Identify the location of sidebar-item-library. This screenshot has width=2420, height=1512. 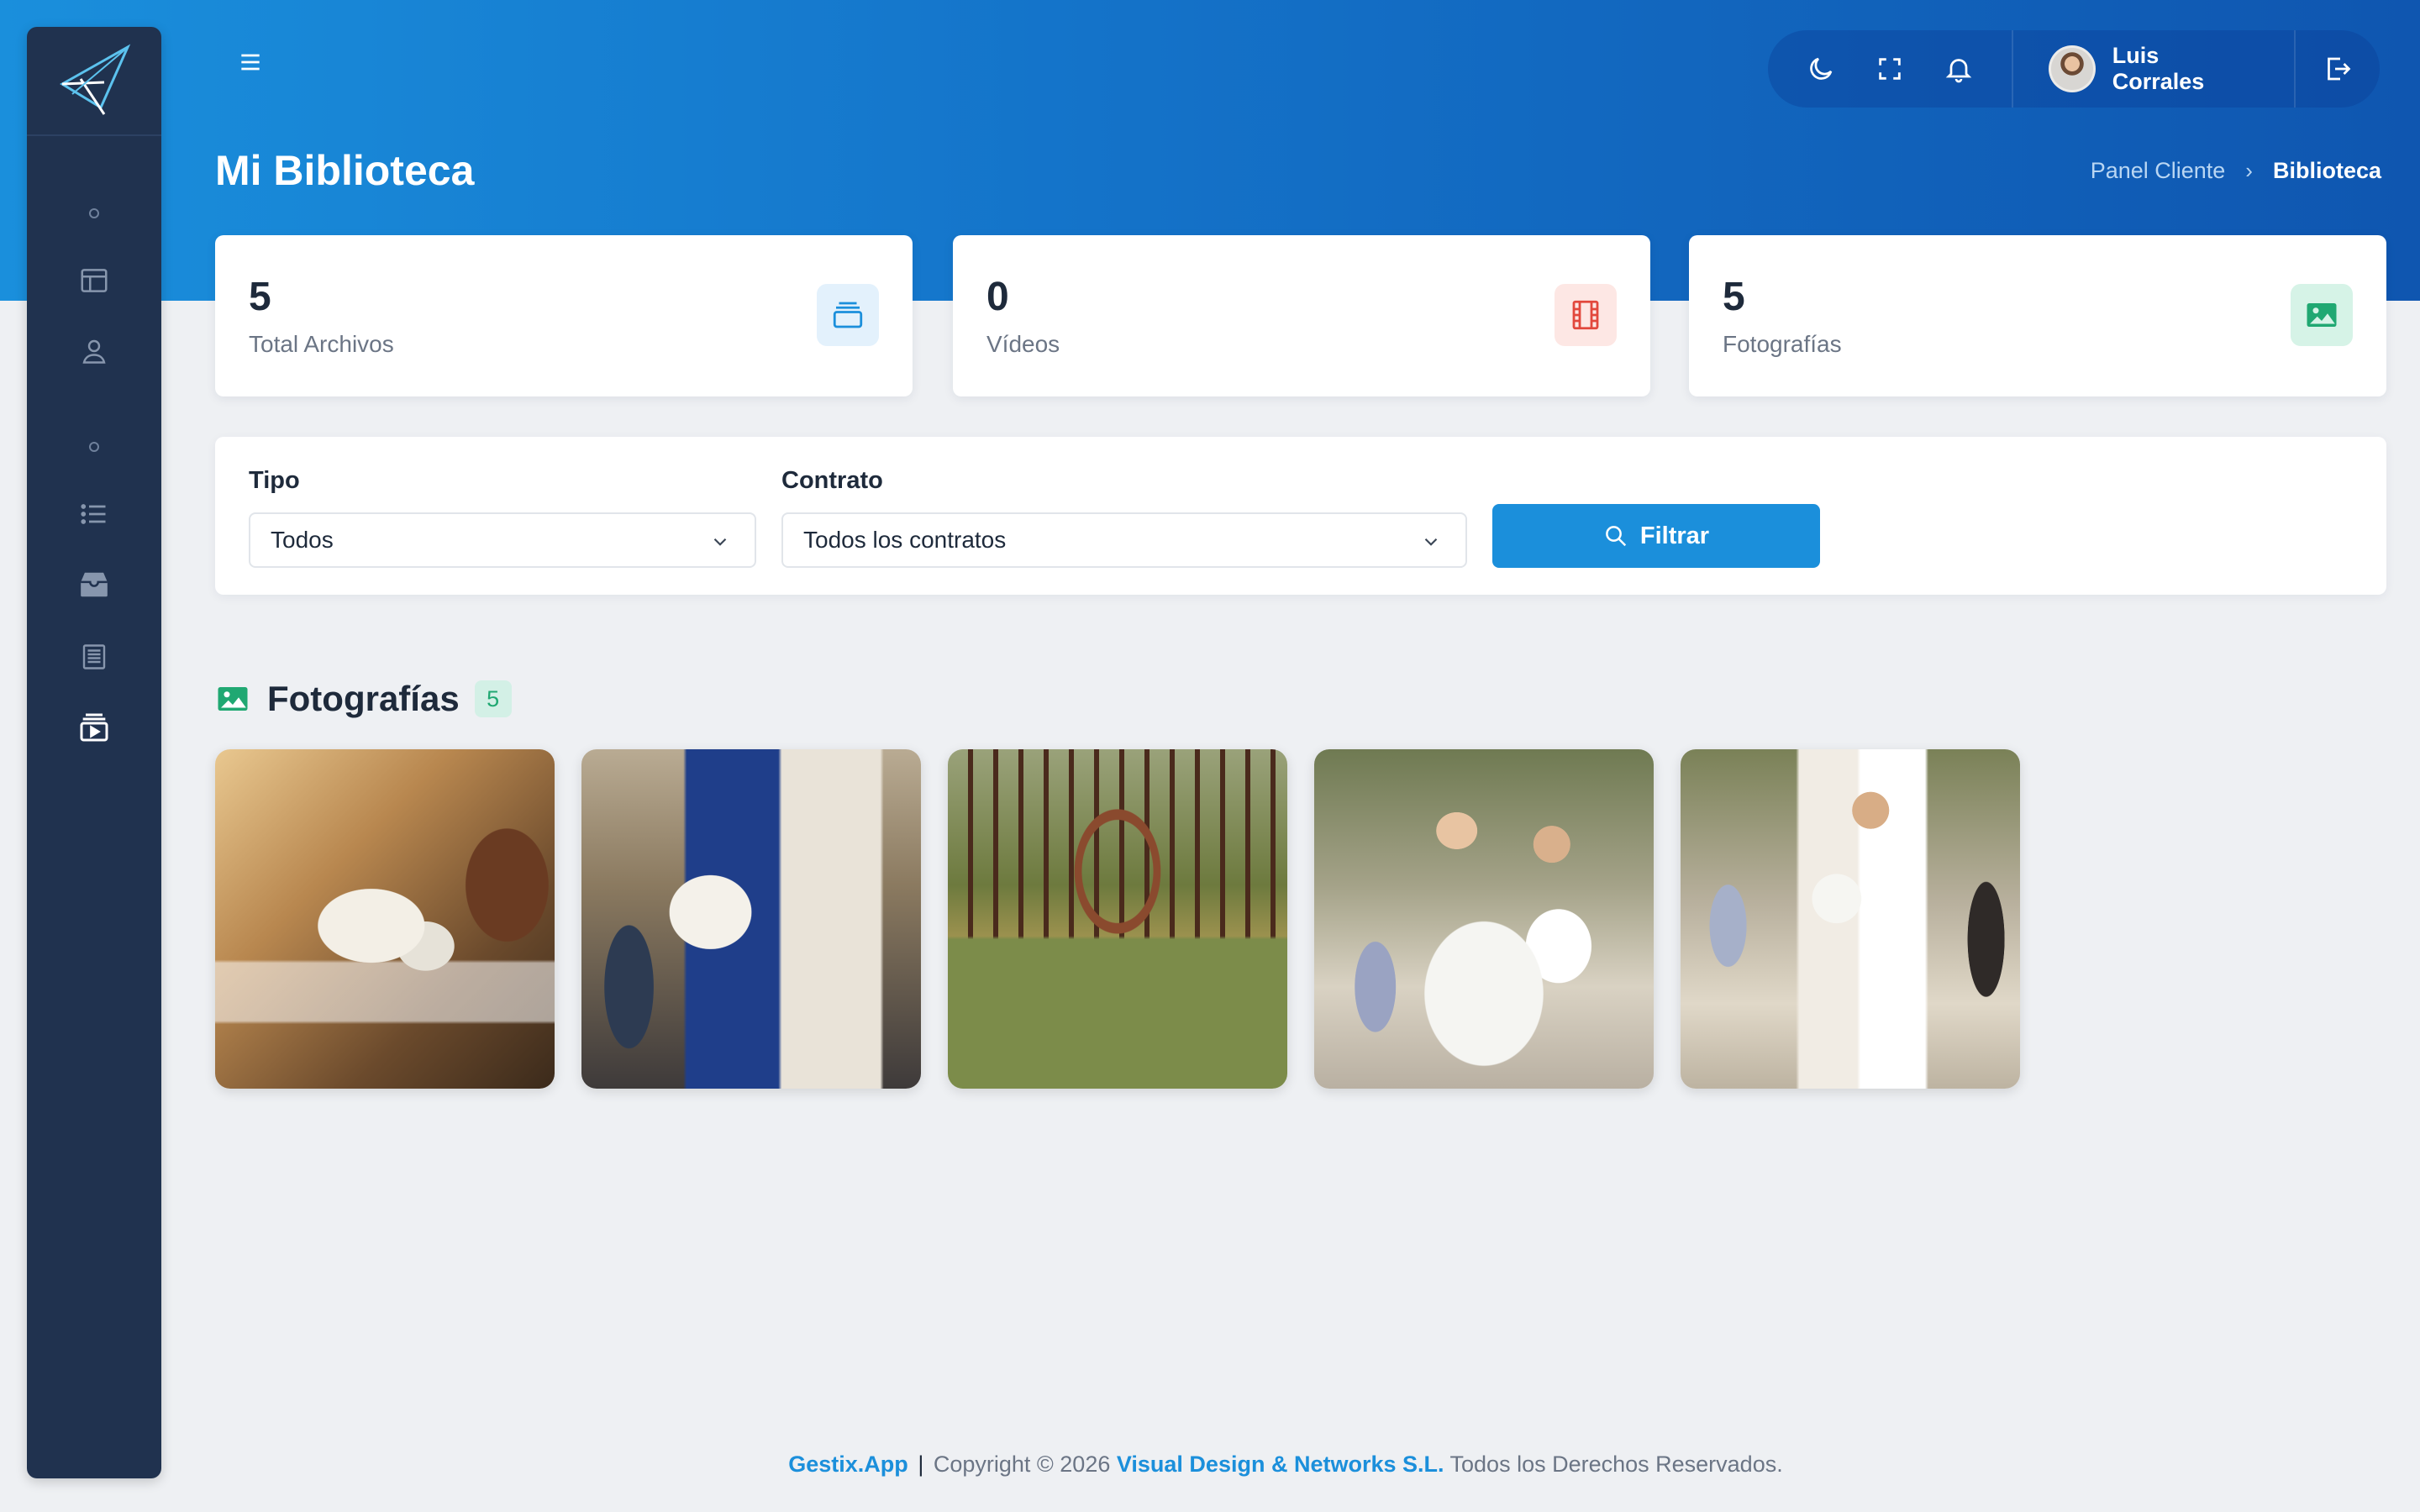
(94, 727).